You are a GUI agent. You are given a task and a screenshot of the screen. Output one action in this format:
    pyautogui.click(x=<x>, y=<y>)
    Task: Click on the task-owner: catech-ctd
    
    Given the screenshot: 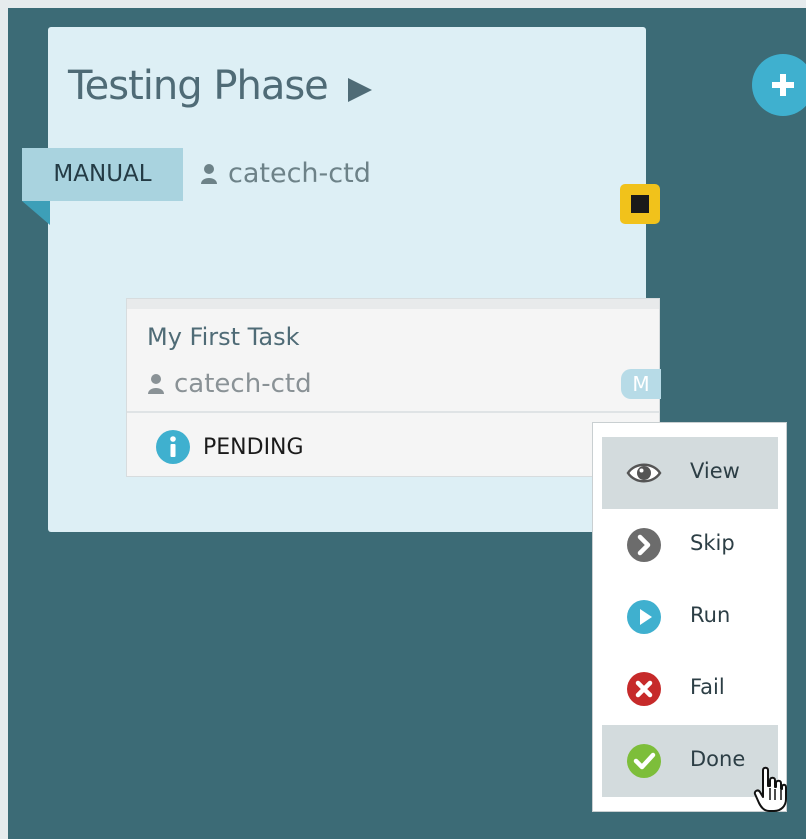 What is the action you would take?
    pyautogui.click(x=229, y=384)
    